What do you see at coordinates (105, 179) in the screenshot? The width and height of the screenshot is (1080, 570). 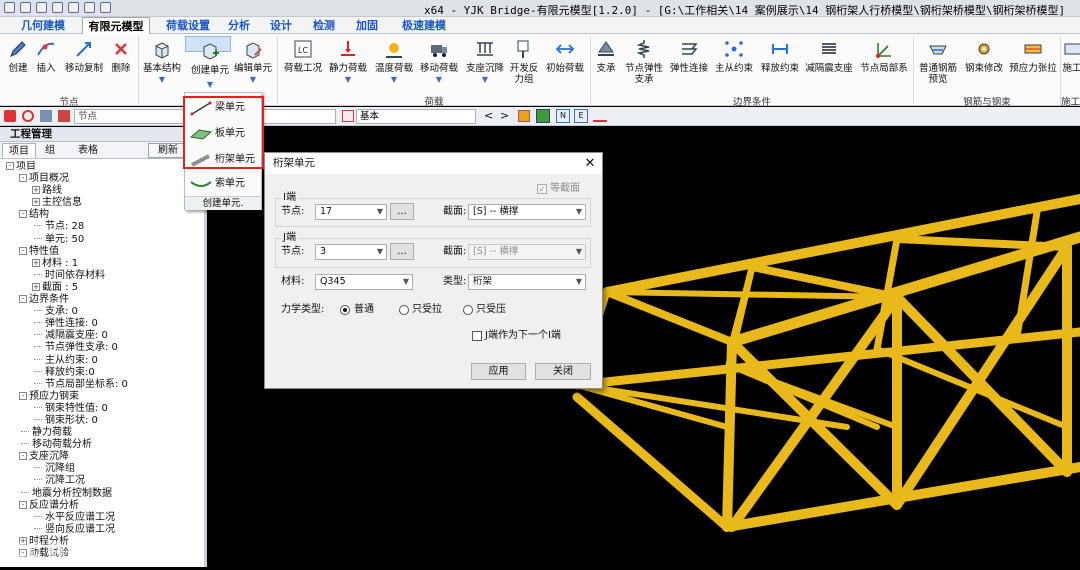 I see `tree-item: - 项目概况` at bounding box center [105, 179].